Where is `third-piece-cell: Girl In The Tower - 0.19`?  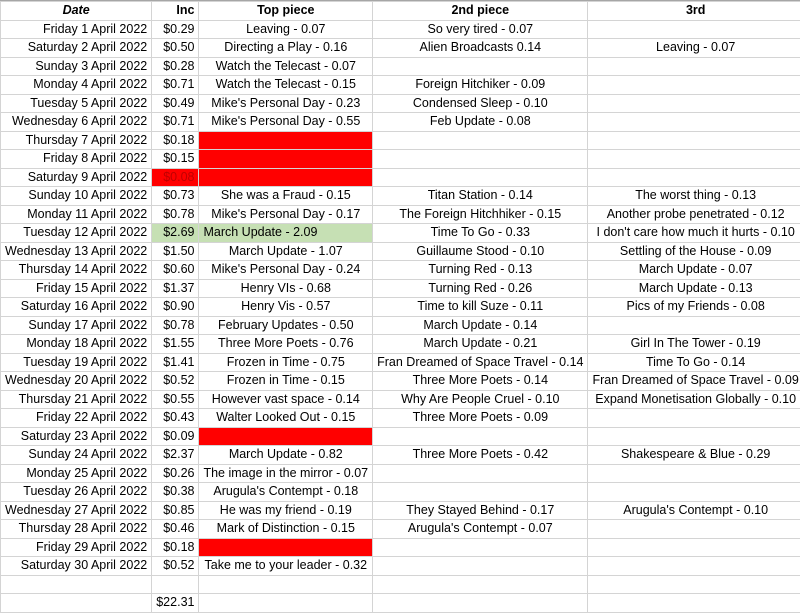
third-piece-cell: Girl In The Tower - 0.19 is located at coordinates (693, 344).